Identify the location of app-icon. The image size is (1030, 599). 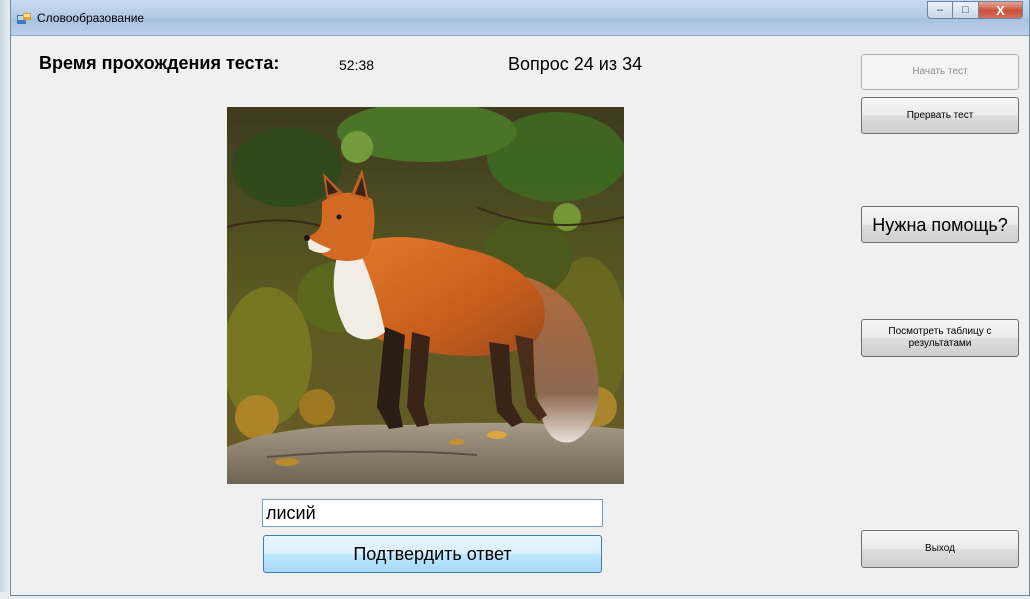
(24, 18).